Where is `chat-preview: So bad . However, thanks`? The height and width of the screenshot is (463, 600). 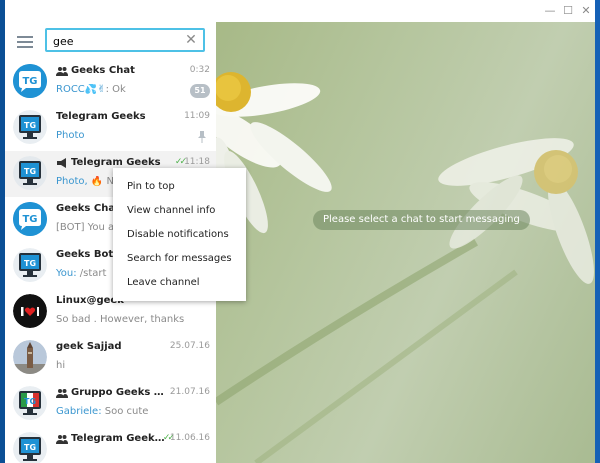
chat-preview: So bad . However, thanks is located at coordinates (131, 319).